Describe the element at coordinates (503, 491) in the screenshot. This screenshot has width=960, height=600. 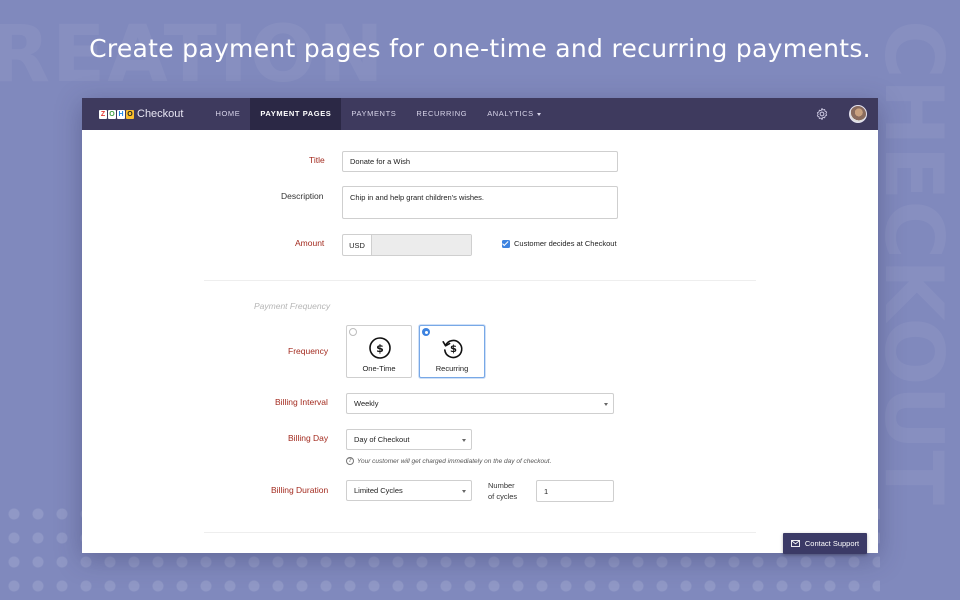
I see `number-of-cycles-label: Number of cycles` at that location.